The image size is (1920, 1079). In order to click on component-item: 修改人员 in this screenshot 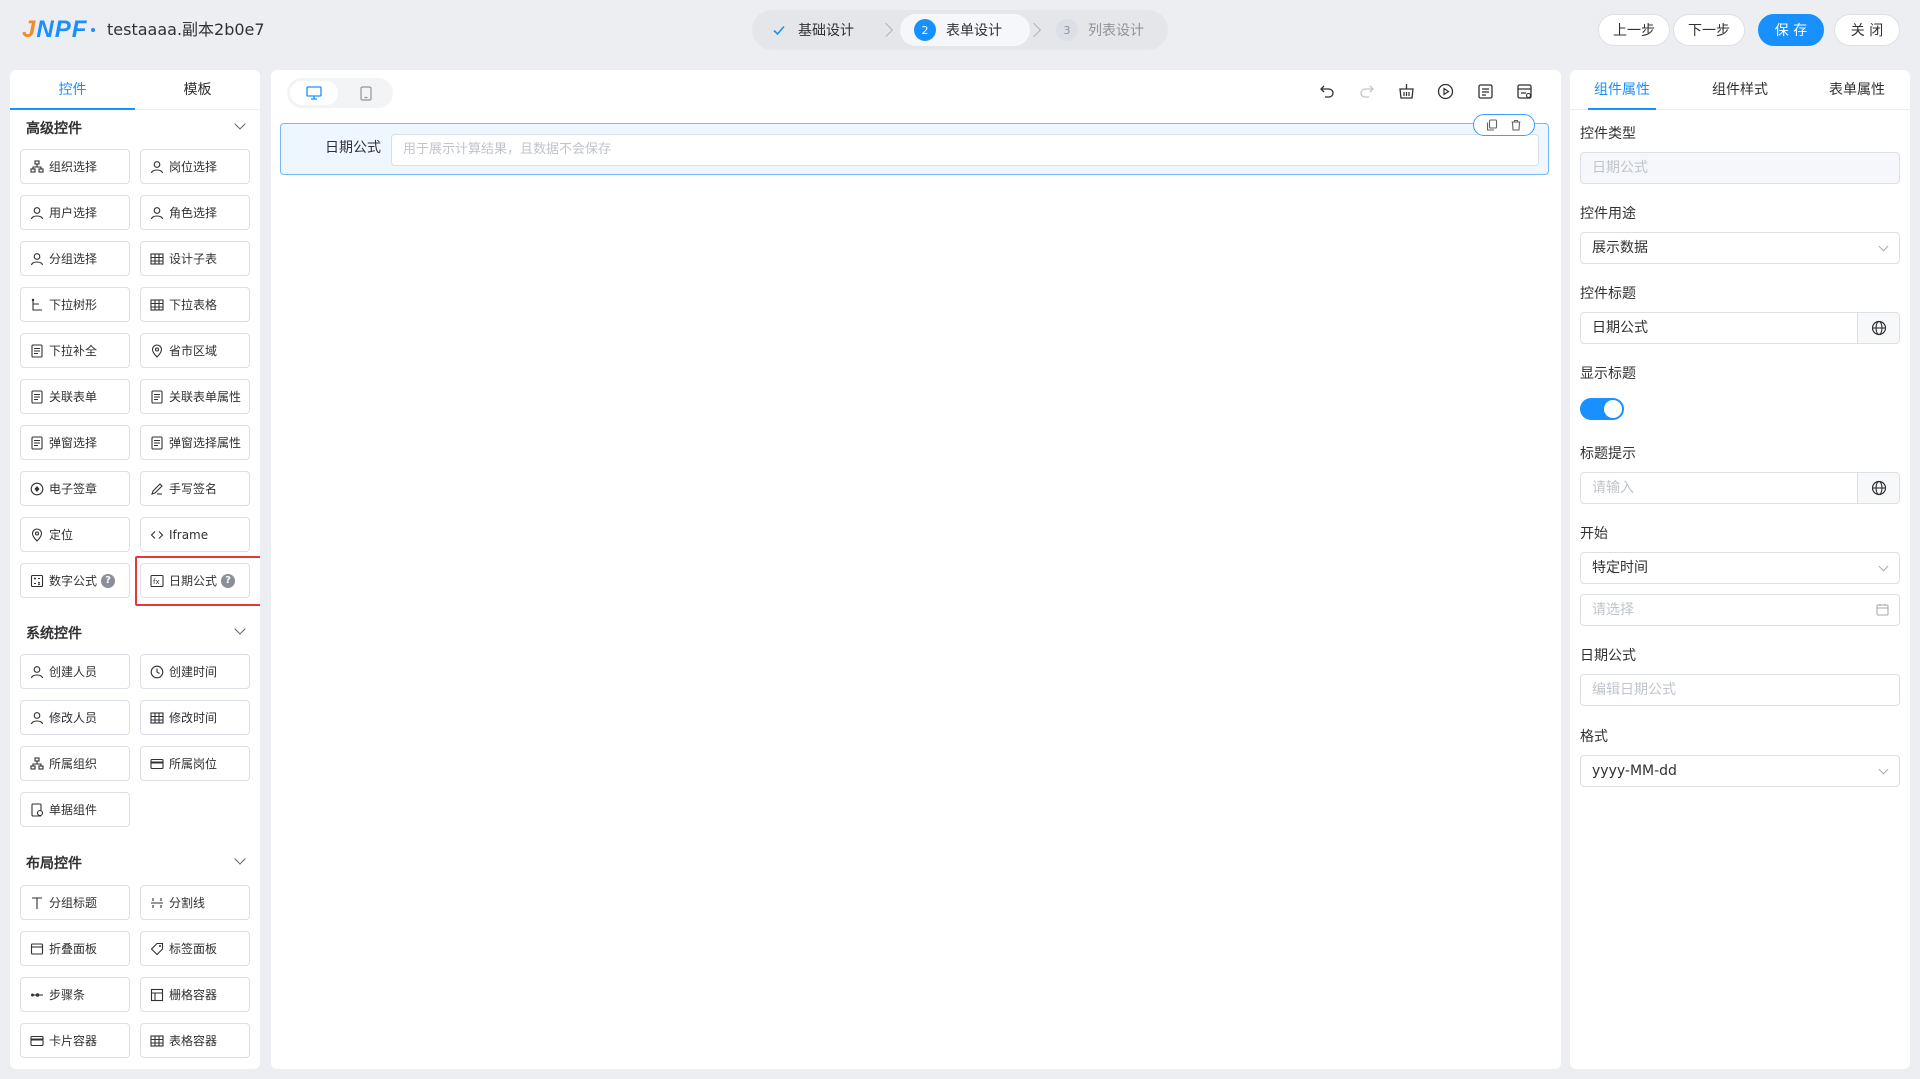, I will do `click(75, 717)`.